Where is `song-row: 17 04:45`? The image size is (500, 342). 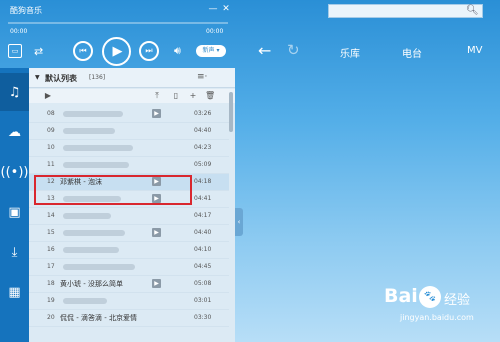 song-row: 17 04:45 is located at coordinates (129, 267).